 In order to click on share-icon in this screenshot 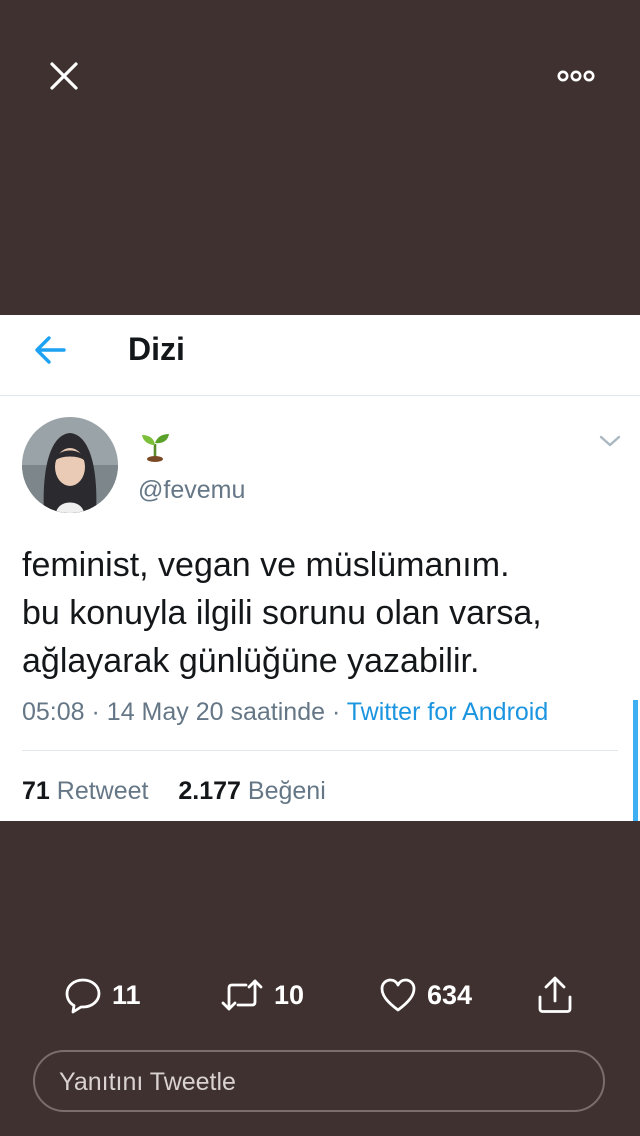, I will do `click(555, 994)`.